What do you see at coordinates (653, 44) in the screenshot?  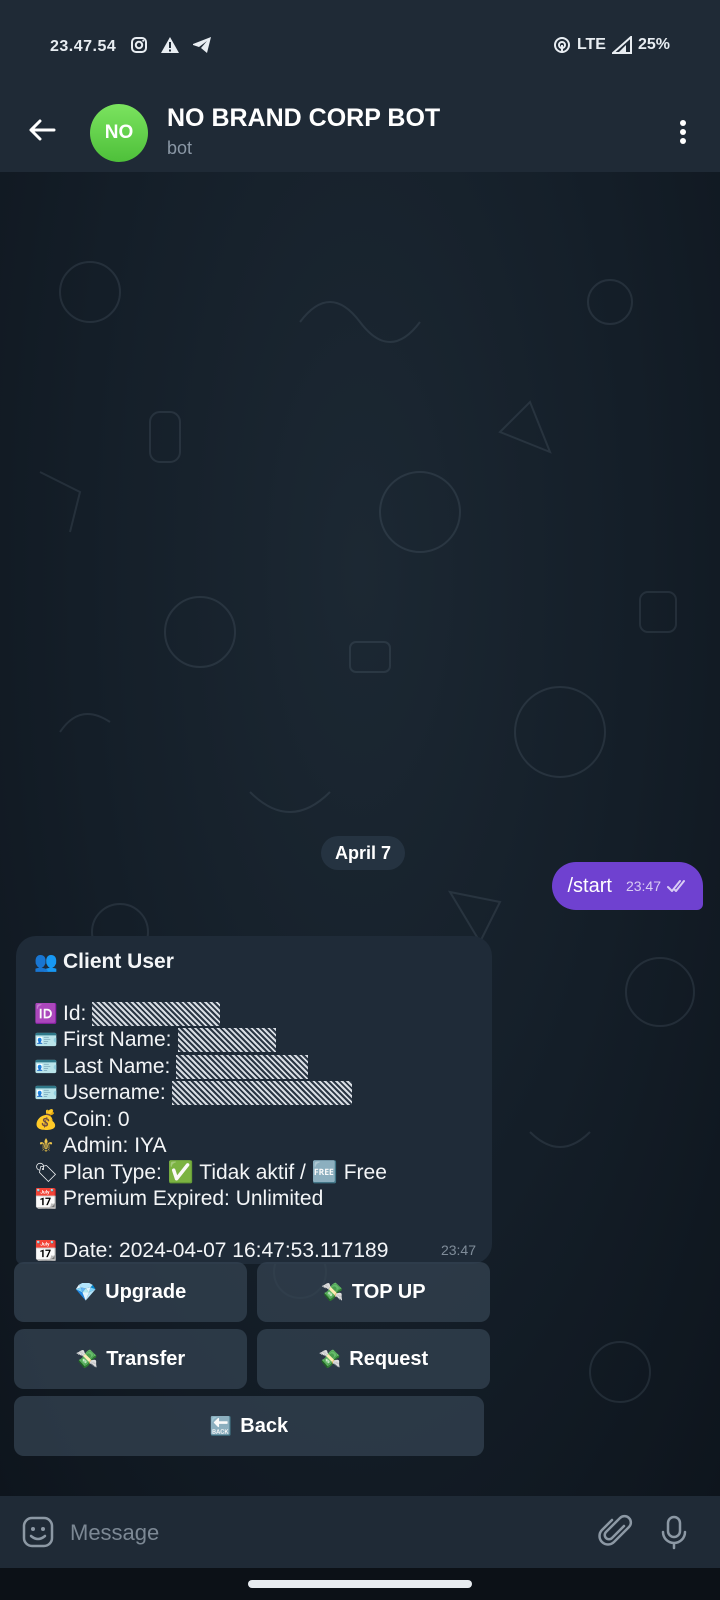 I see `battery-level: 25%` at bounding box center [653, 44].